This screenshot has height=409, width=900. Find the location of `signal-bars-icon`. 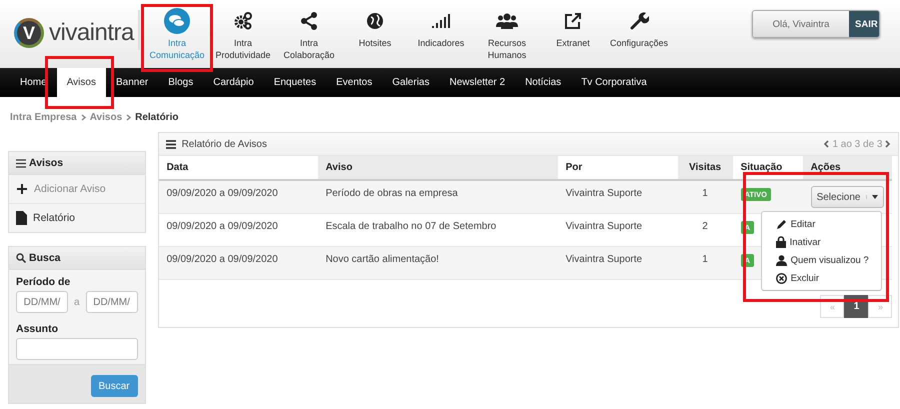

signal-bars-icon is located at coordinates (441, 21).